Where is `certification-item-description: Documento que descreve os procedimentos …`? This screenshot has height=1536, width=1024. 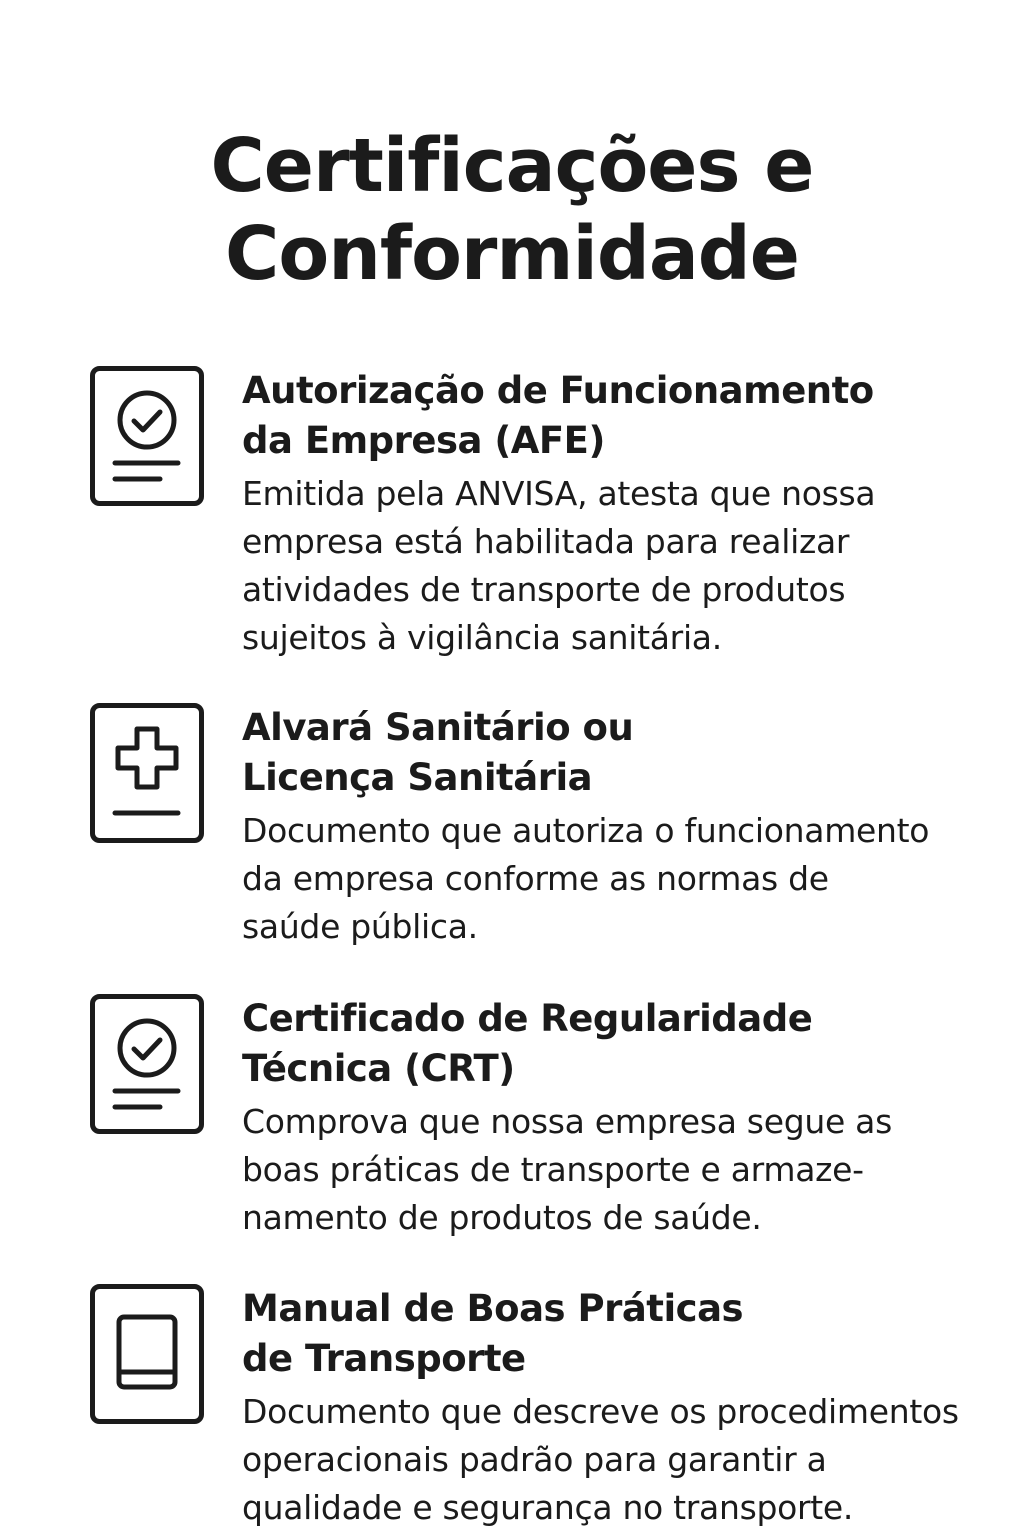
certification-item-description: Documento que descreve os procedimentos … is located at coordinates (622, 1460).